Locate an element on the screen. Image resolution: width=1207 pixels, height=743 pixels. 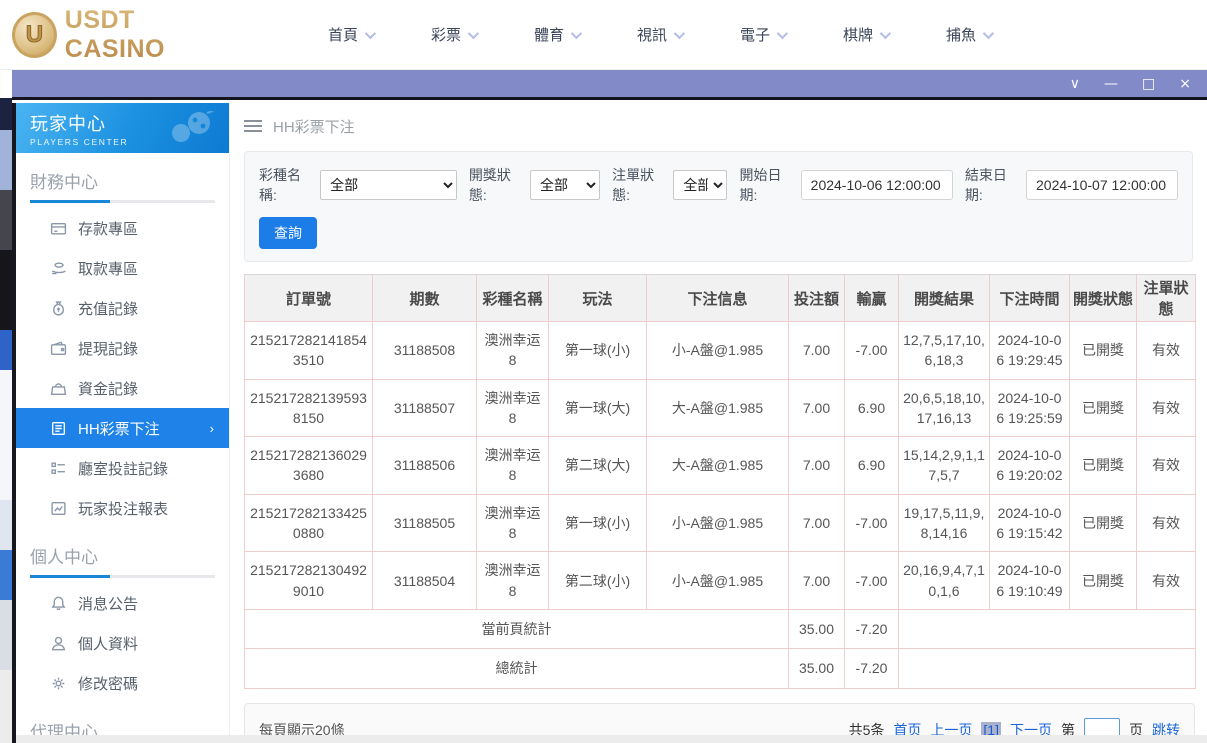
withdraw-hand-icon is located at coordinates (58, 267).